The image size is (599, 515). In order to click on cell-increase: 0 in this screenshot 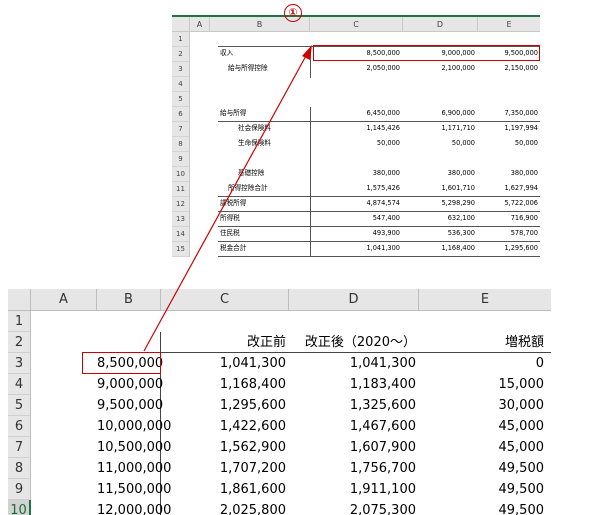, I will do `click(481, 363)`.